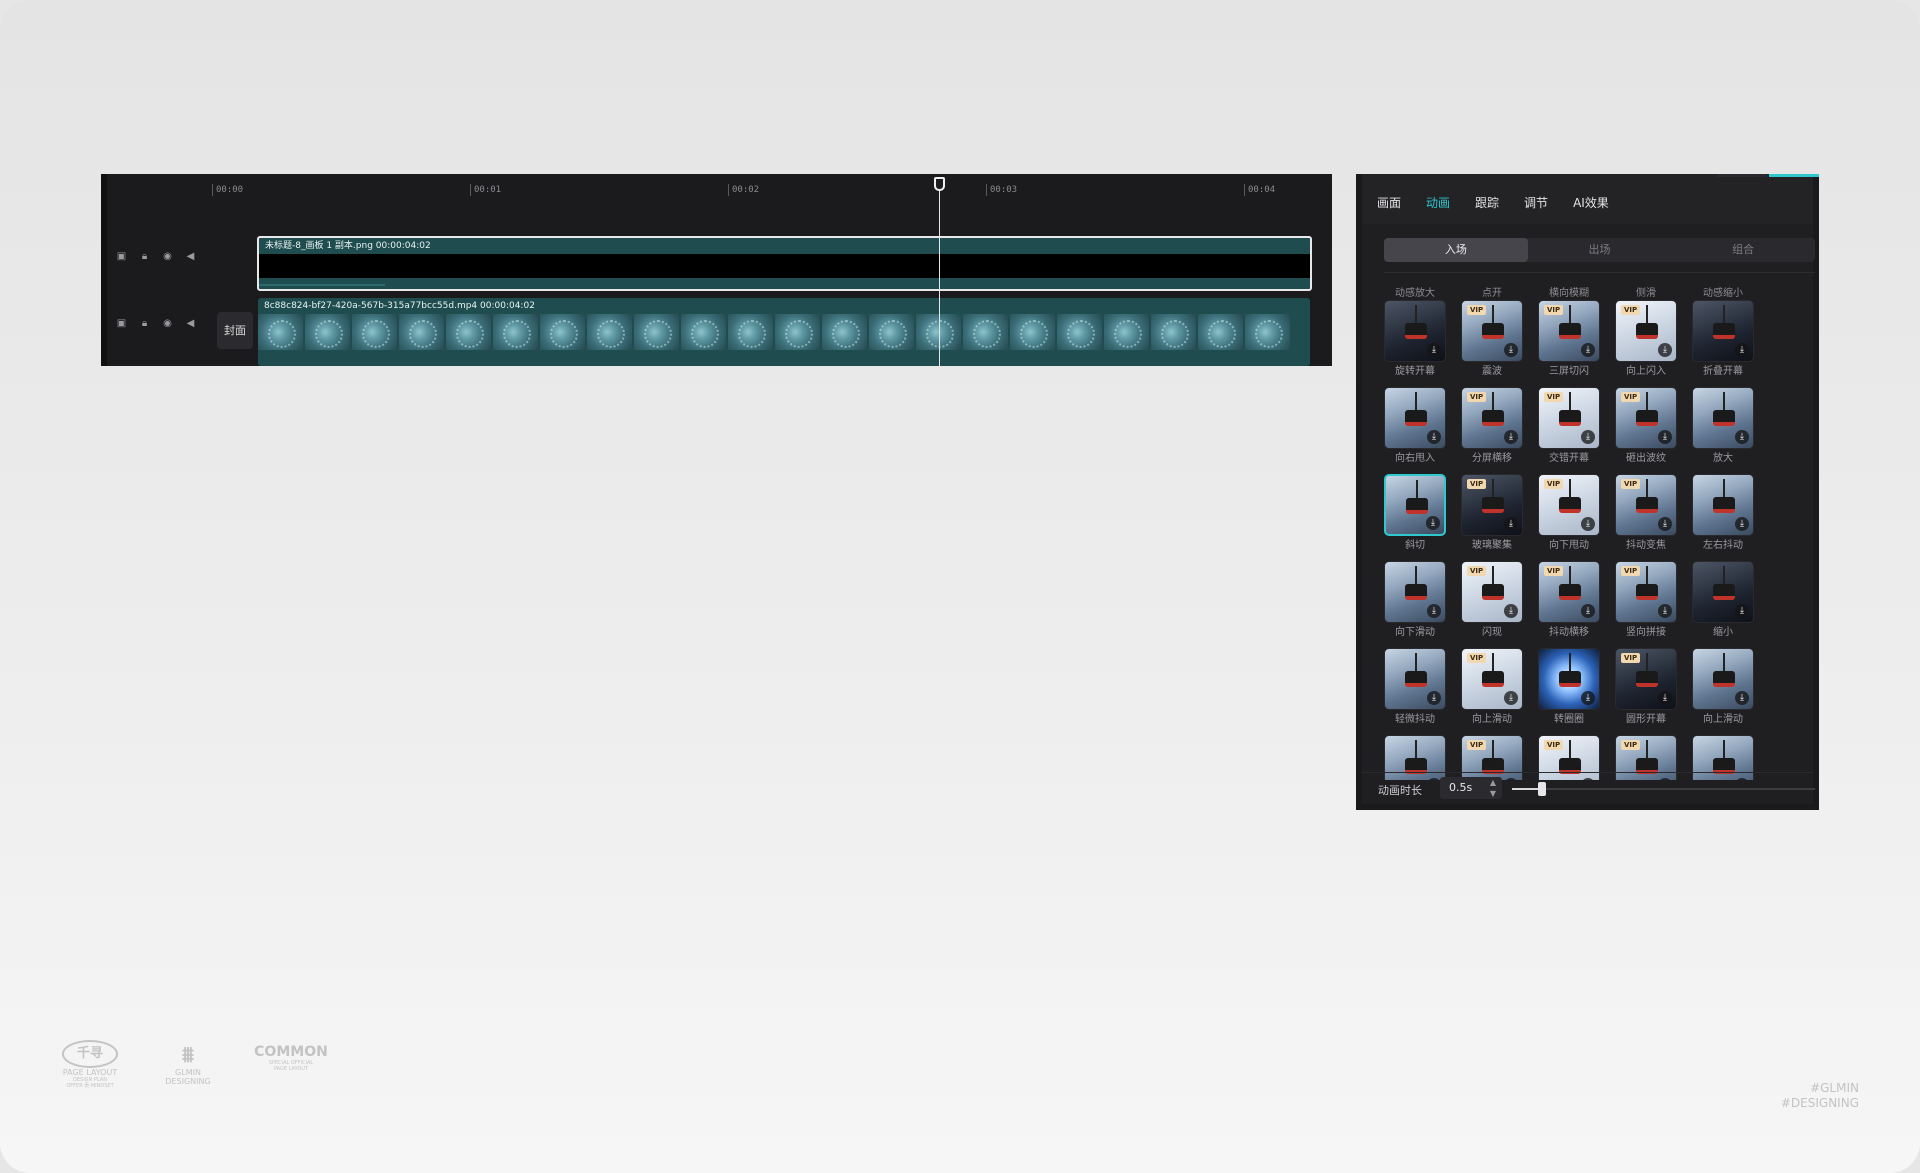 The width and height of the screenshot is (1920, 1173). I want to click on animation-item: VIP ⤓ 抖动横移, so click(1569, 600).